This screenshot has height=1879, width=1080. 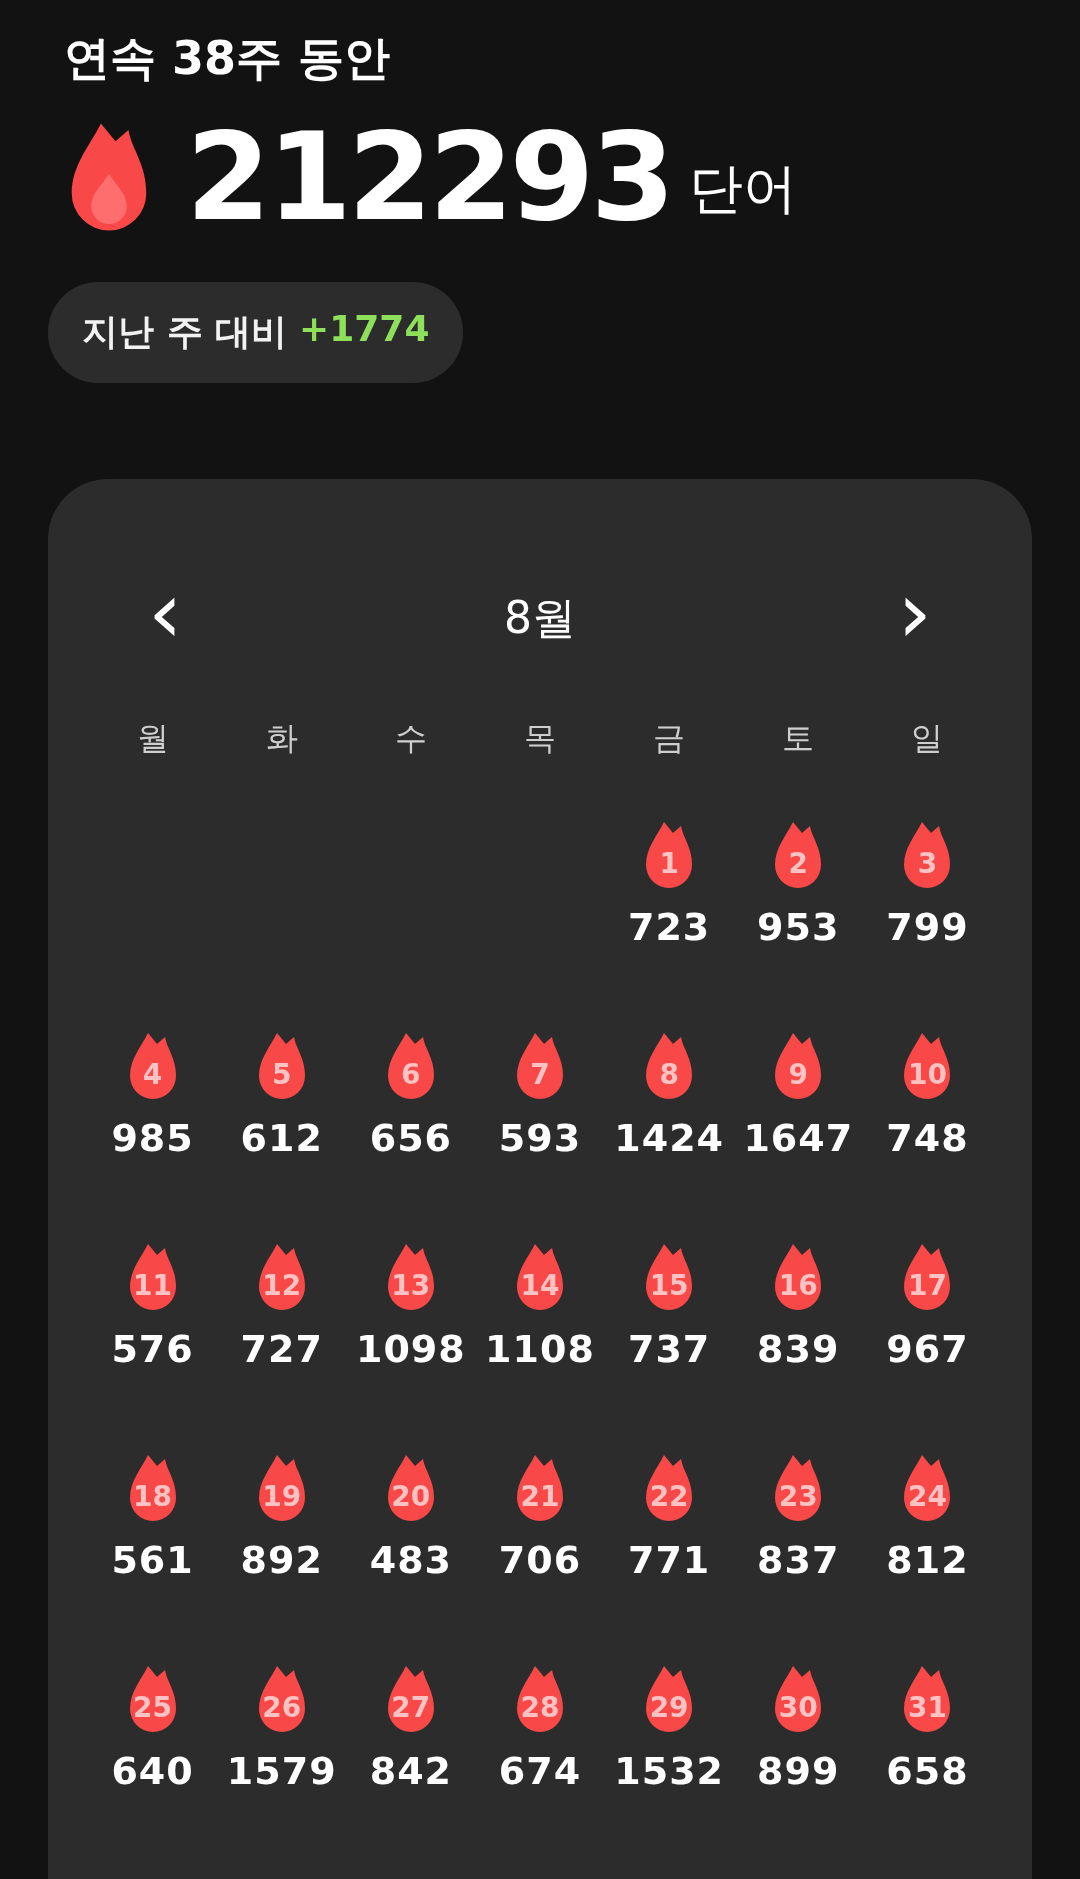 What do you see at coordinates (669, 738) in the screenshot?
I see `weekday-label: 금` at bounding box center [669, 738].